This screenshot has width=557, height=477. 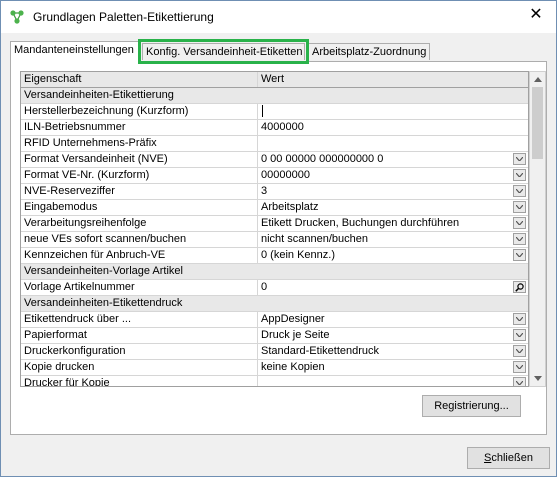 What do you see at coordinates (278, 17) in the screenshot?
I see `title-bar: Grundlagen Paletten-Etikettierung ✕` at bounding box center [278, 17].